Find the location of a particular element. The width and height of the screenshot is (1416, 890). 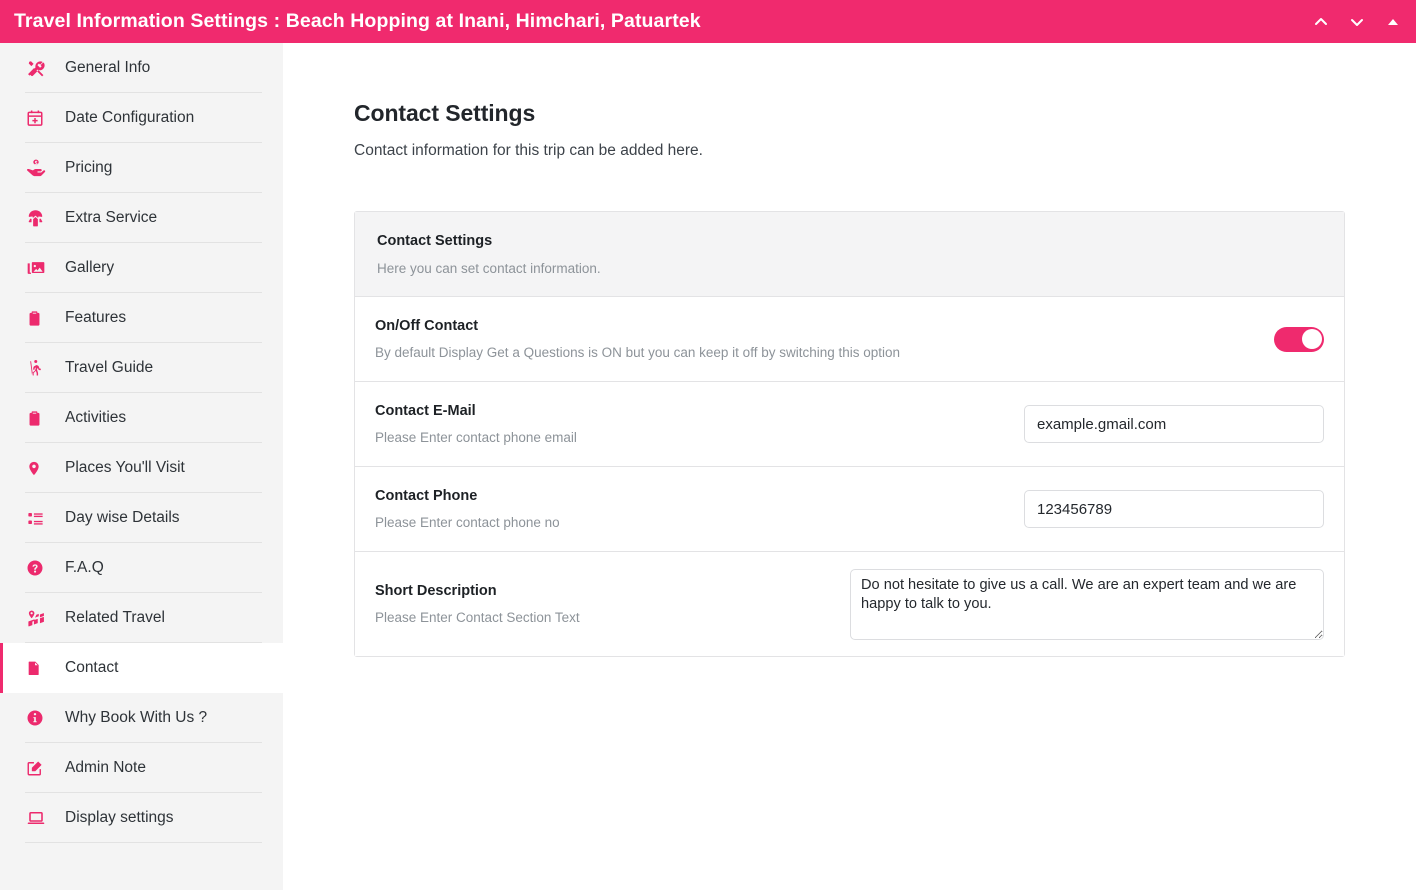

sidebar-item-admin-note: Admin Note is located at coordinates (141, 768).